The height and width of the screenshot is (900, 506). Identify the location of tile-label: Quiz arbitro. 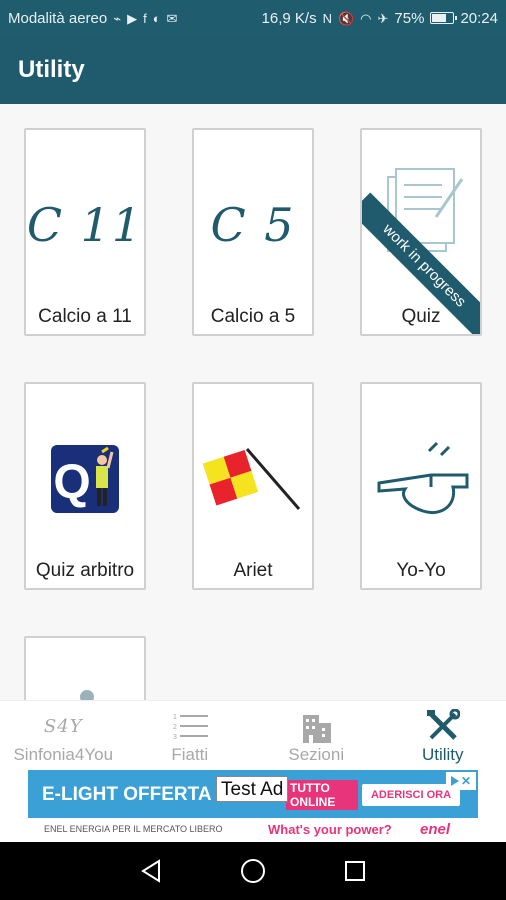
(85, 570).